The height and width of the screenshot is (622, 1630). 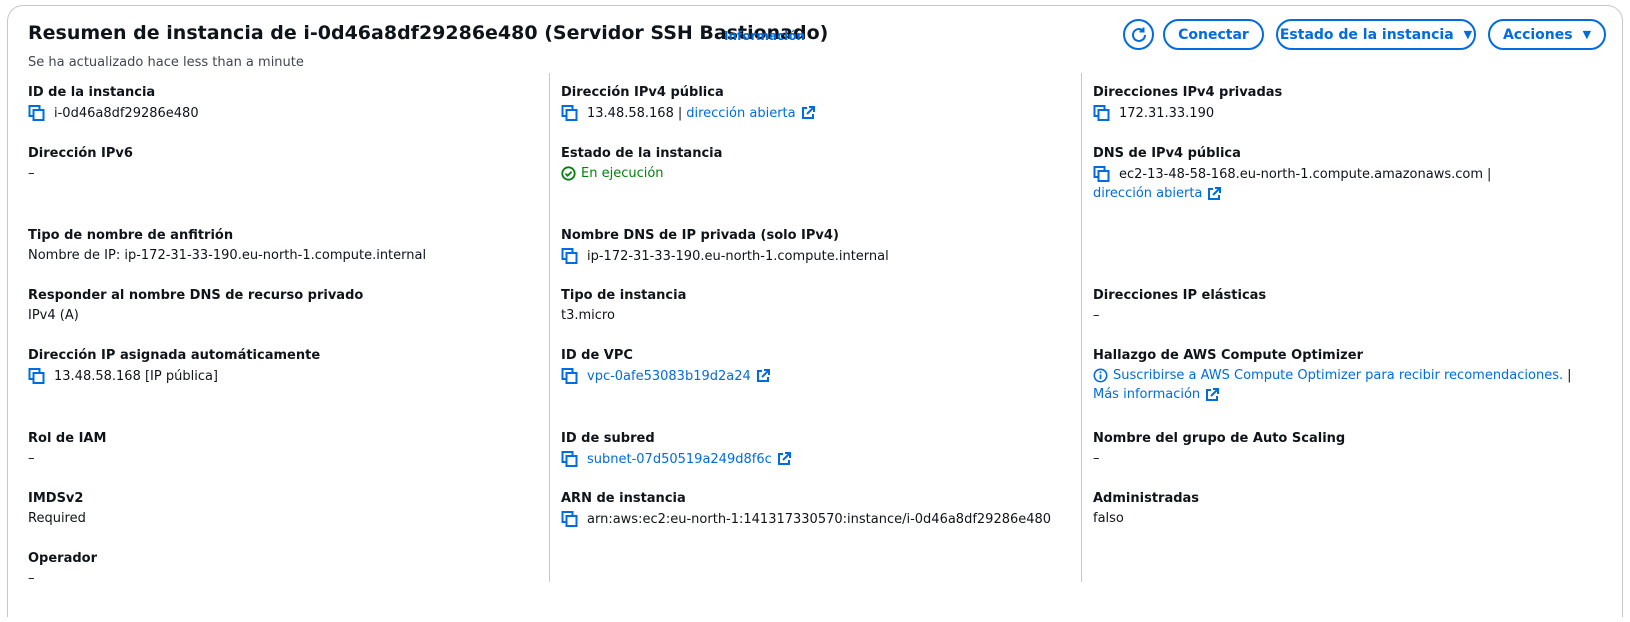 What do you see at coordinates (1228, 355) in the screenshot?
I see `field-label: Hallazgo de AWS Compute Optimizer` at bounding box center [1228, 355].